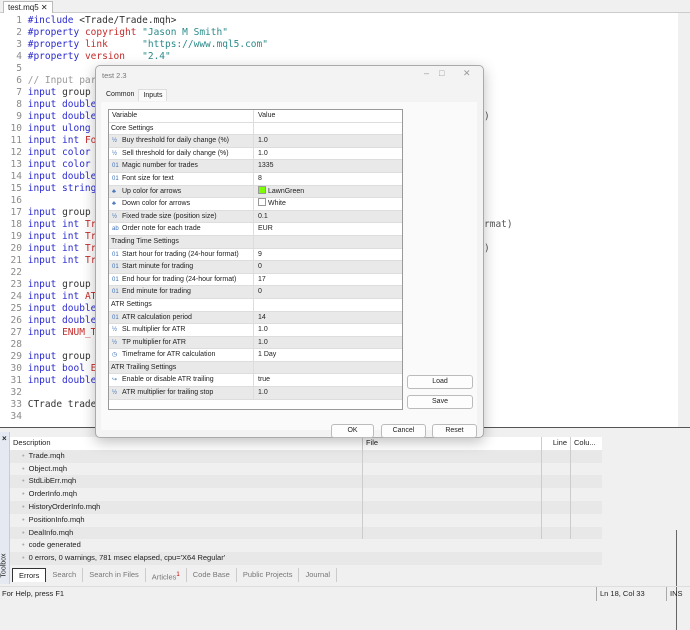 The image size is (690, 630). I want to click on value-cell: true, so click(328, 380).